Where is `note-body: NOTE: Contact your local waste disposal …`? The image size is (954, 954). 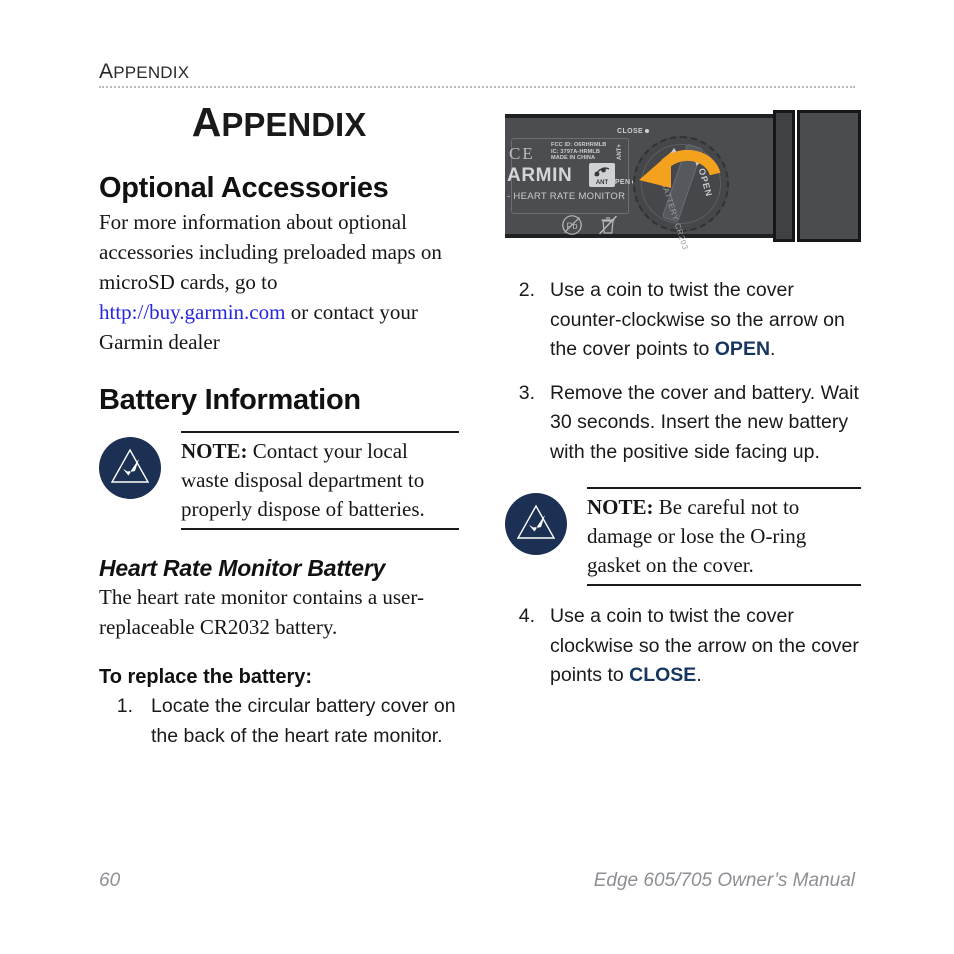
note-body: NOTE: Contact your local waste disposal … is located at coordinates (320, 480).